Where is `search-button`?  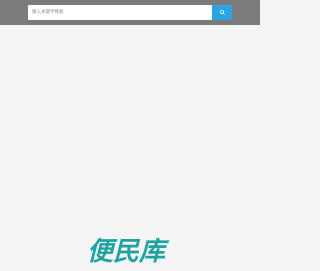
search-button is located at coordinates (222, 12).